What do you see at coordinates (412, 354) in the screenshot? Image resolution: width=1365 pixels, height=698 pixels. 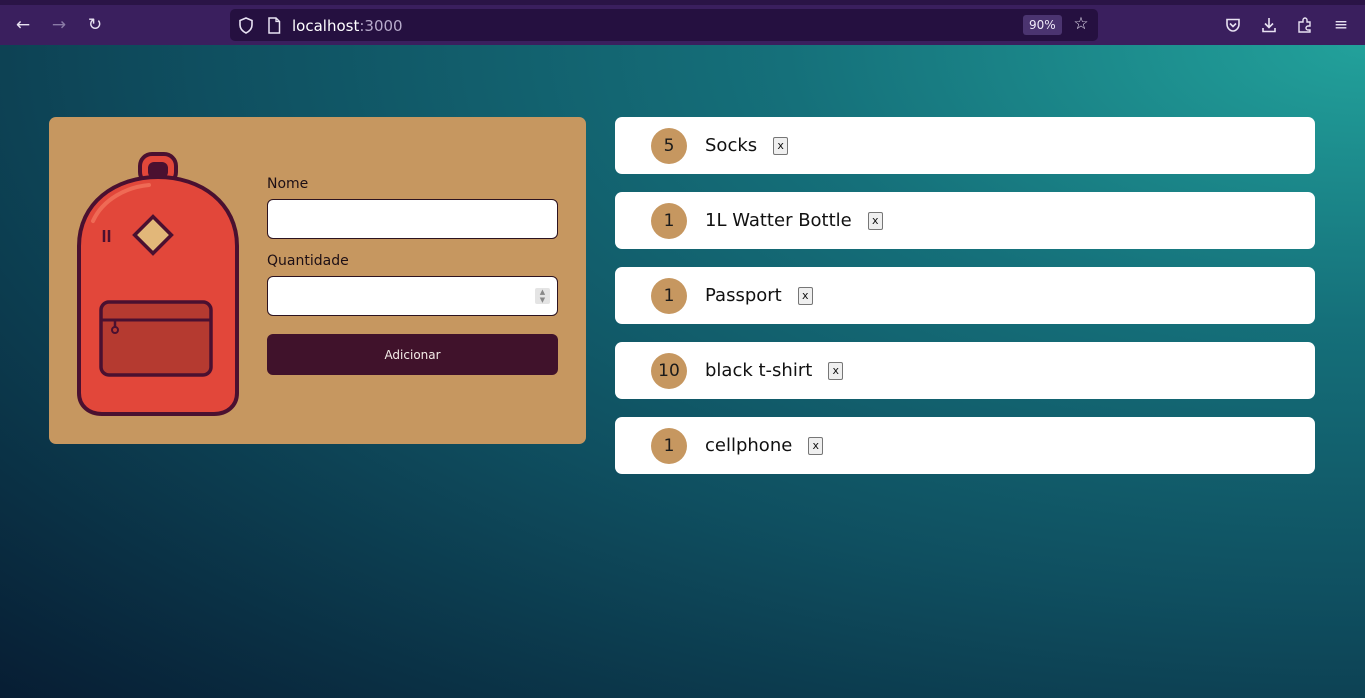 I see `add-button: Adicionar` at bounding box center [412, 354].